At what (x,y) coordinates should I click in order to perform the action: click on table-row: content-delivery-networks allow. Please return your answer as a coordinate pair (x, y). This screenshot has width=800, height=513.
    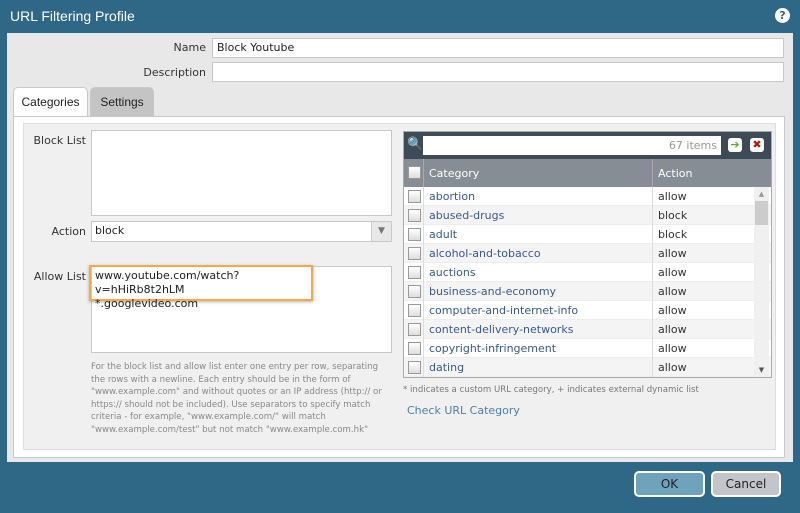
    Looking at the image, I should click on (587, 329).